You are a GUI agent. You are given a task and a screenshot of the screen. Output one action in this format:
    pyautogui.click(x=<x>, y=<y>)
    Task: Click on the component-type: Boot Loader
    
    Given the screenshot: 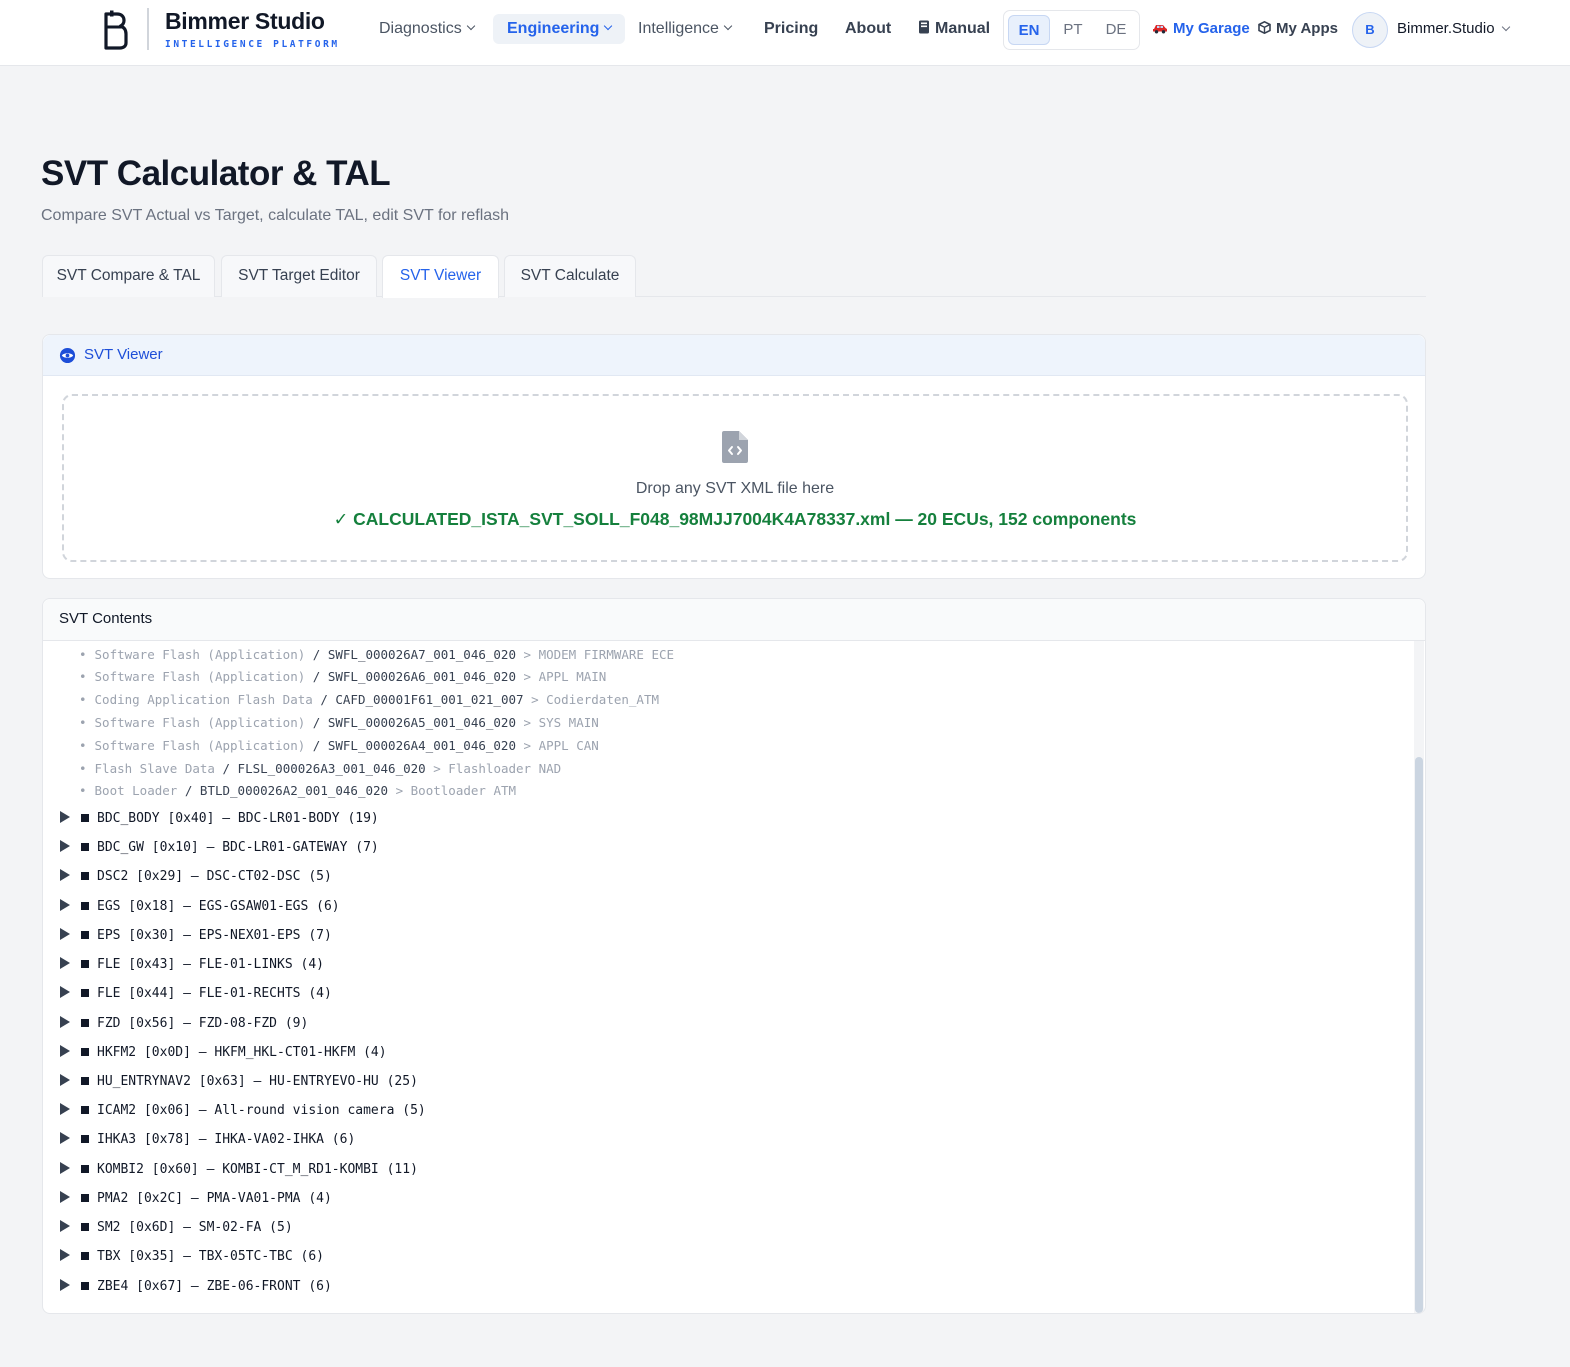 What is the action you would take?
    pyautogui.click(x=136, y=790)
    